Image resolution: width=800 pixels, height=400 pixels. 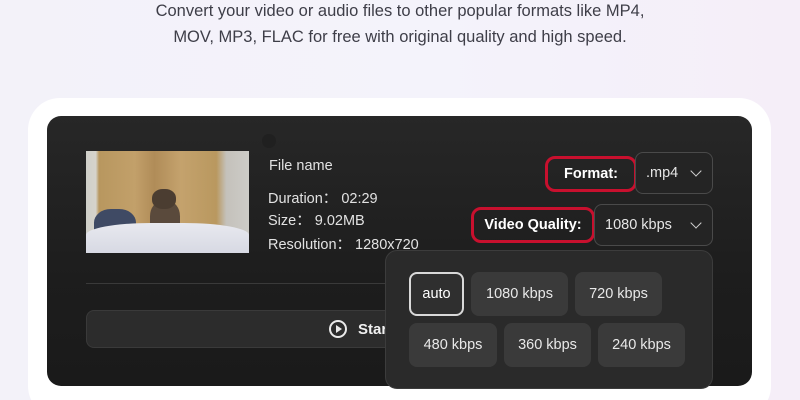 I want to click on start-button: Star, so click(x=251, y=329).